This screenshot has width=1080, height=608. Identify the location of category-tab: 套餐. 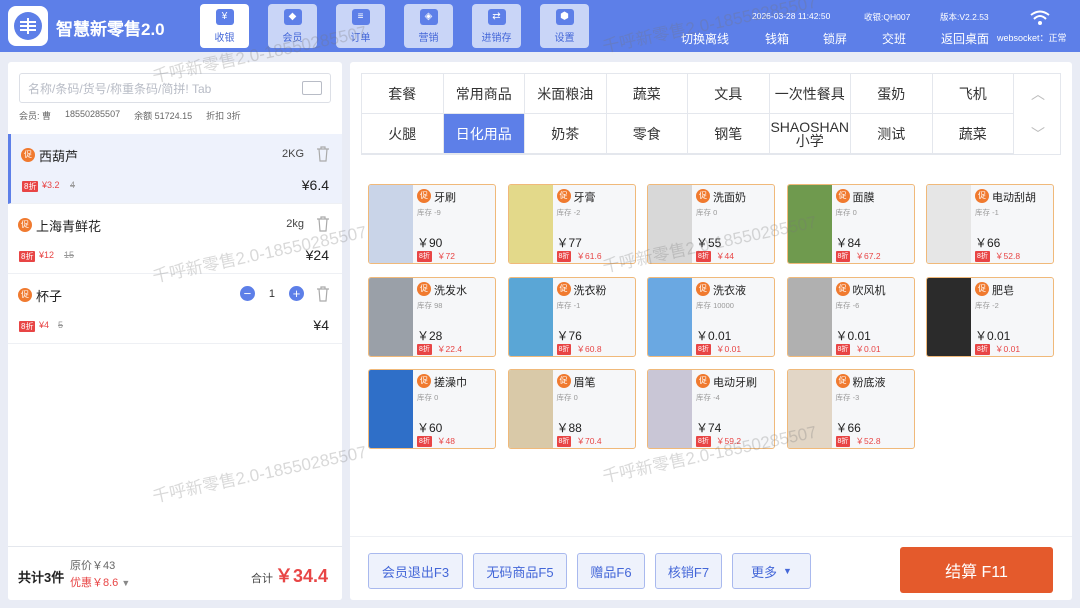
(403, 94).